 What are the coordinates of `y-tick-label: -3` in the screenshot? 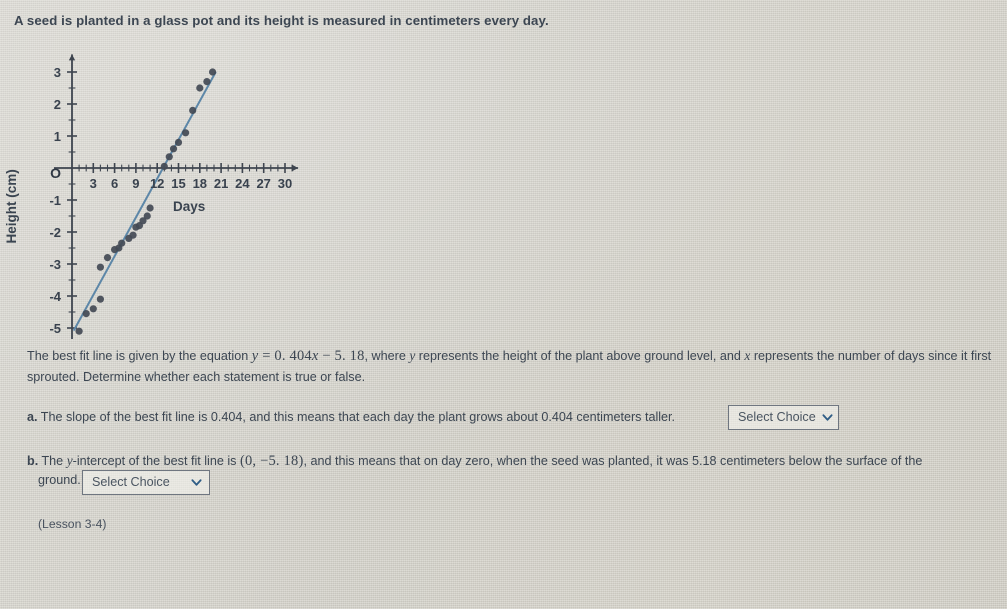 It's located at (55, 264).